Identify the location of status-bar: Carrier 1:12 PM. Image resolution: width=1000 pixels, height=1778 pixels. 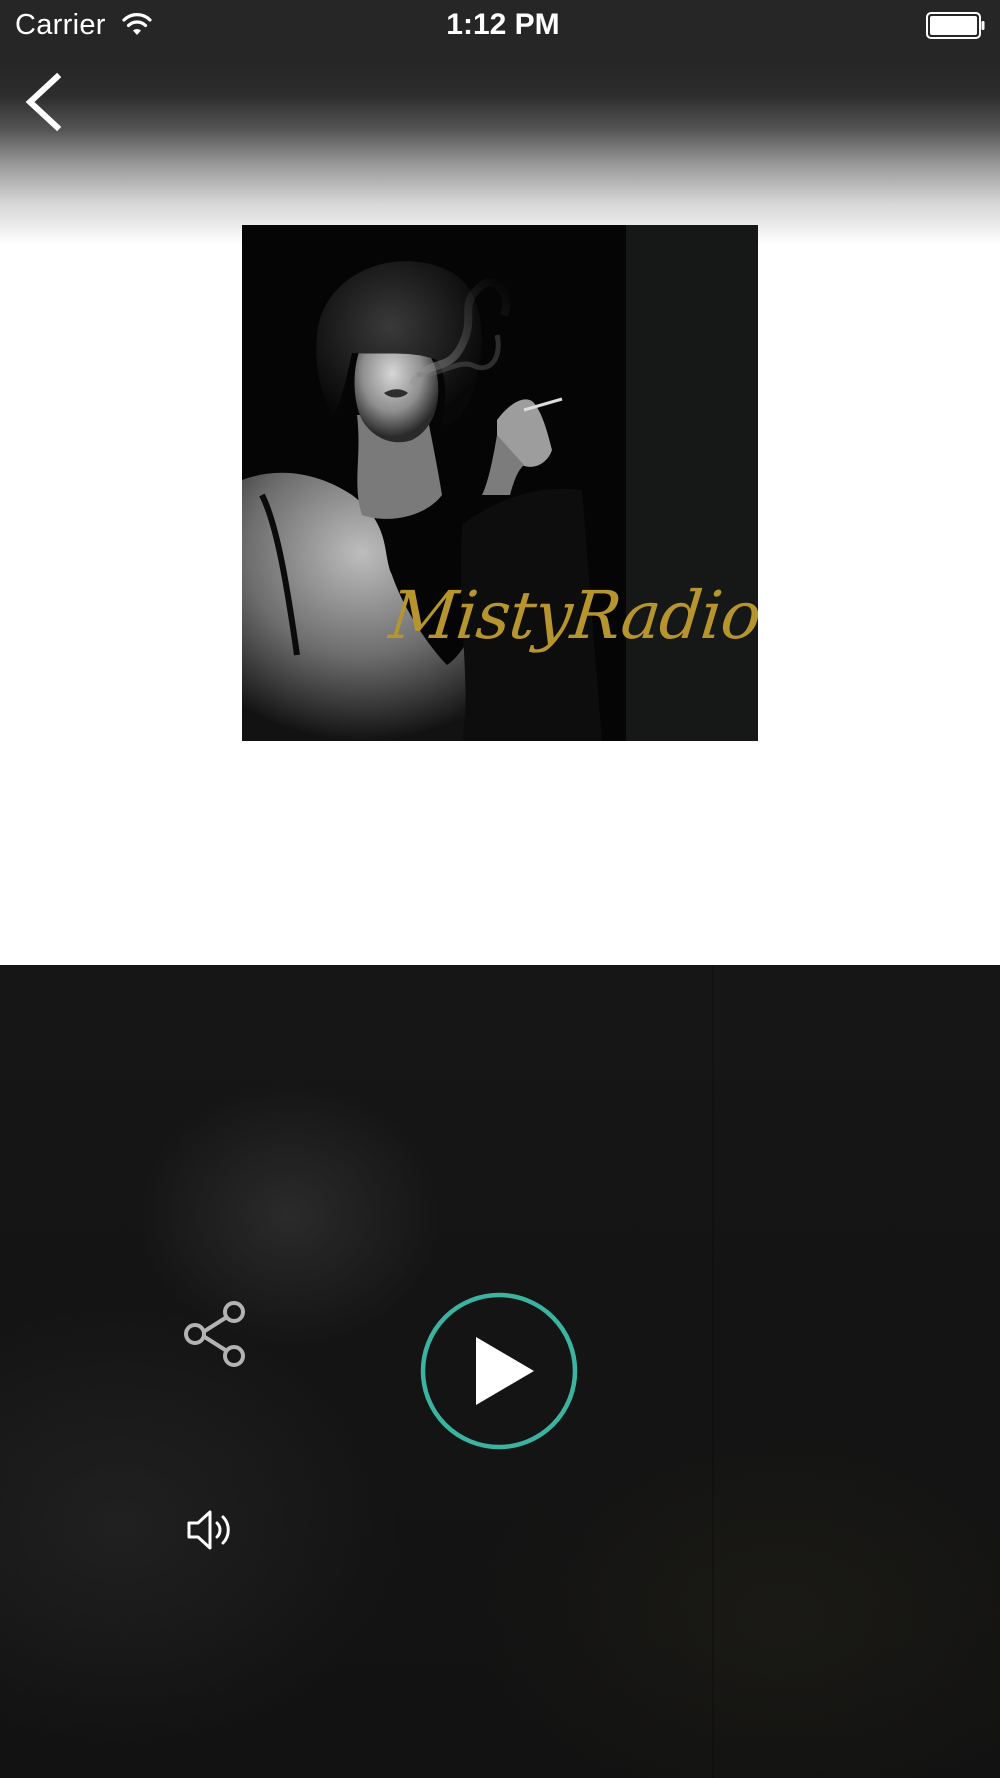
(500, 26).